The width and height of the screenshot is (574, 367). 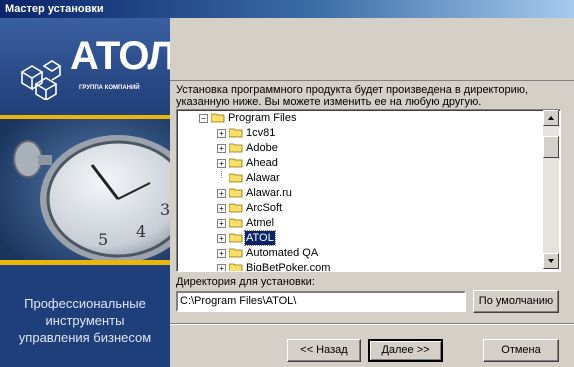 What do you see at coordinates (521, 350) in the screenshot?
I see `cancel-button: Отмена` at bounding box center [521, 350].